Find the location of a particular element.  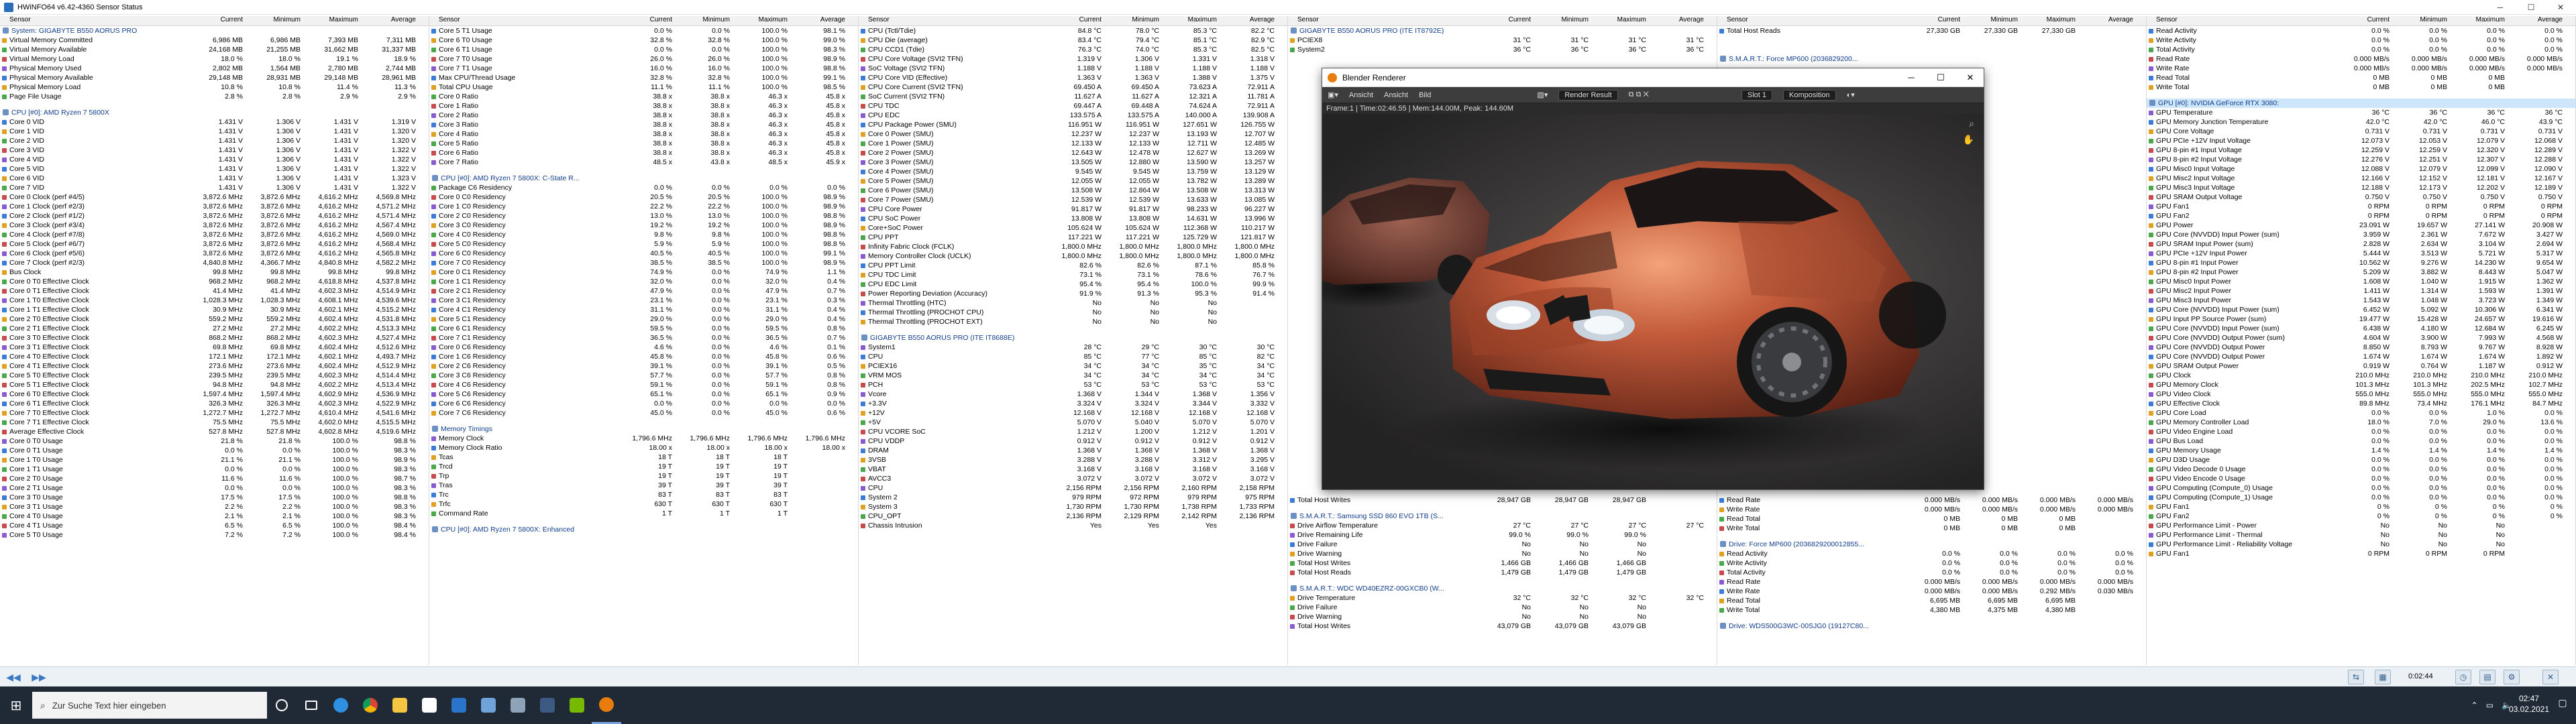

monitor-taskbar-icon is located at coordinates (518, 705).